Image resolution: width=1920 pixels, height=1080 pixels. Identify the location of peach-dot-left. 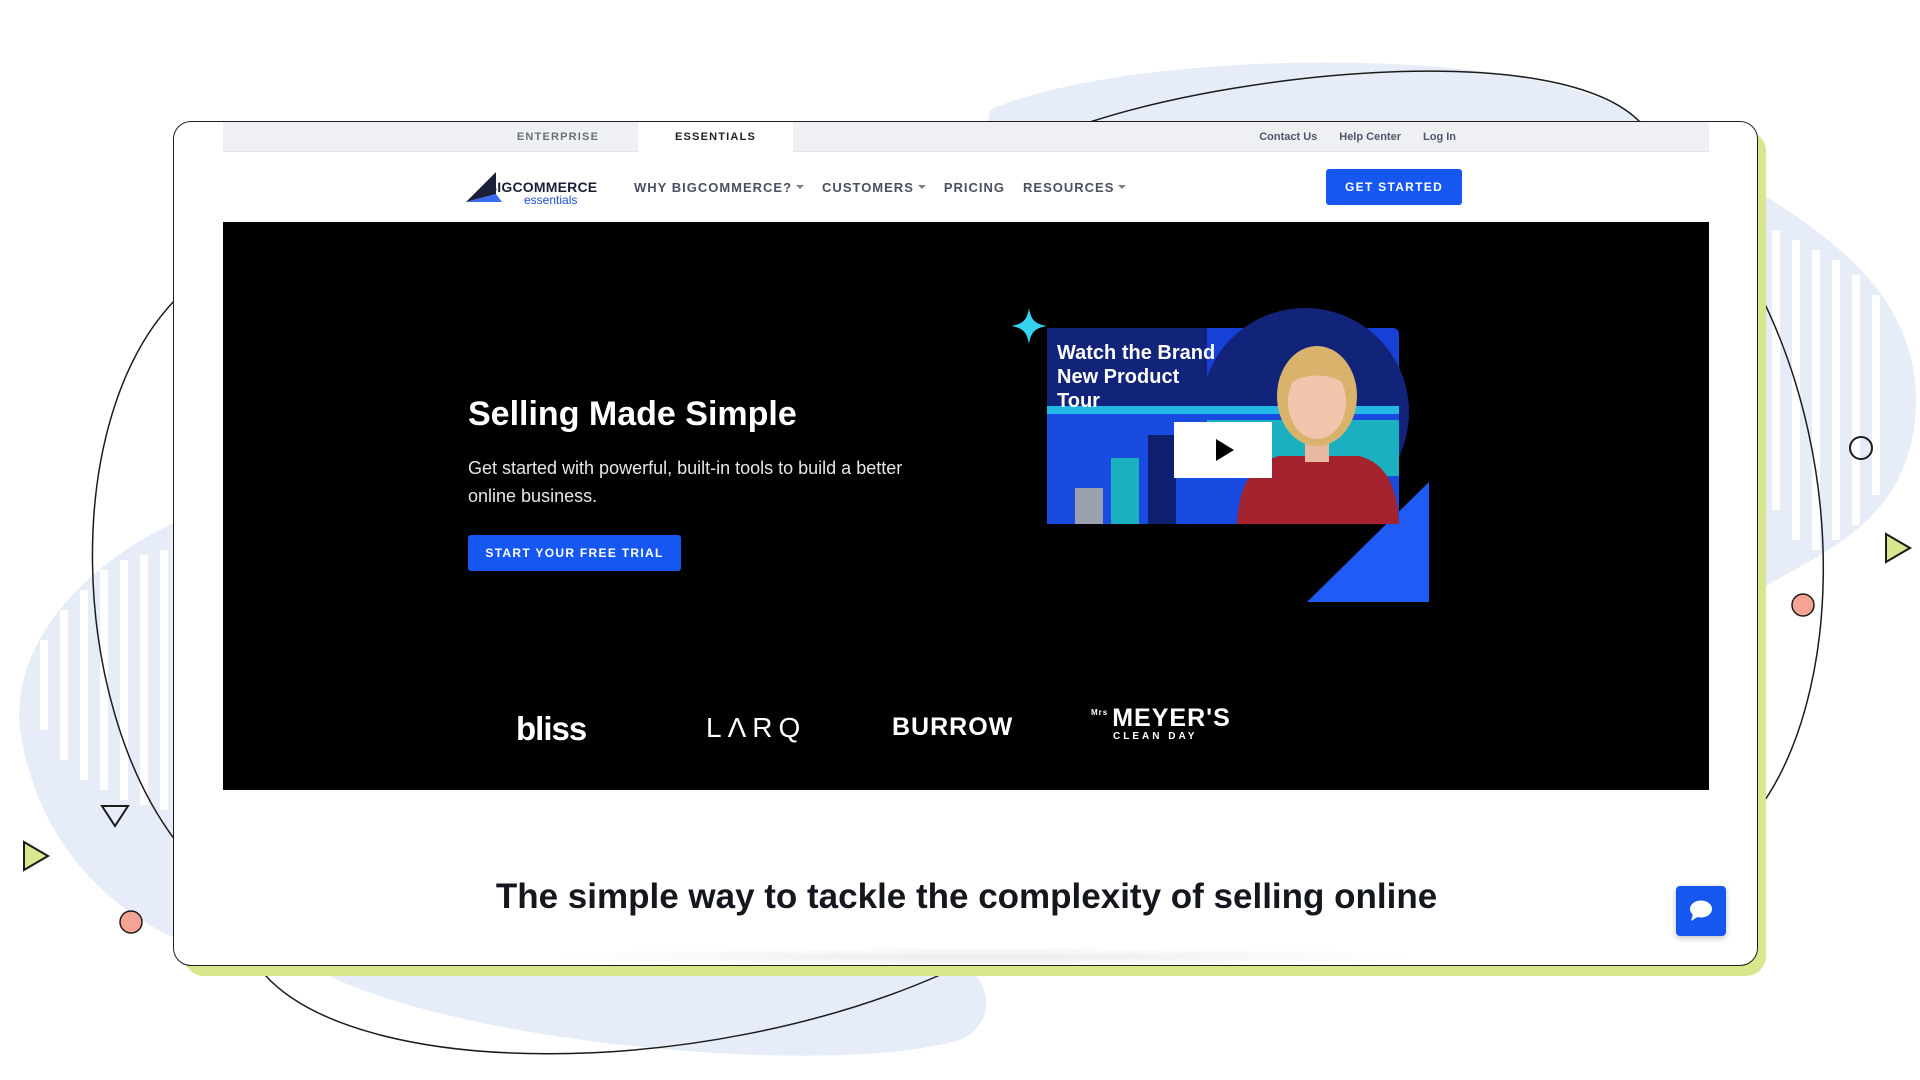
(131, 922).